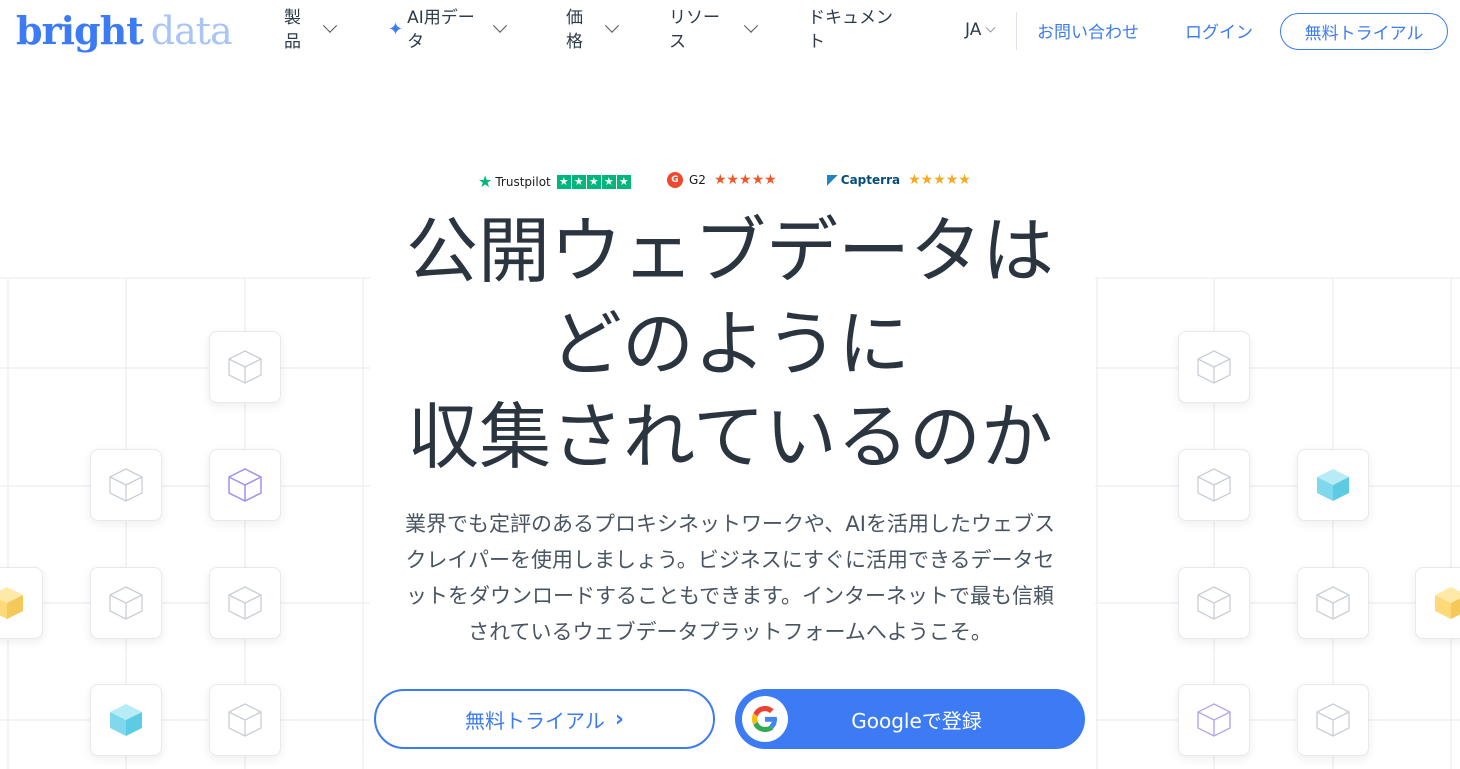 The image size is (1460, 769). Describe the element at coordinates (973, 30) in the screenshot. I see `language-label: JA` at that location.